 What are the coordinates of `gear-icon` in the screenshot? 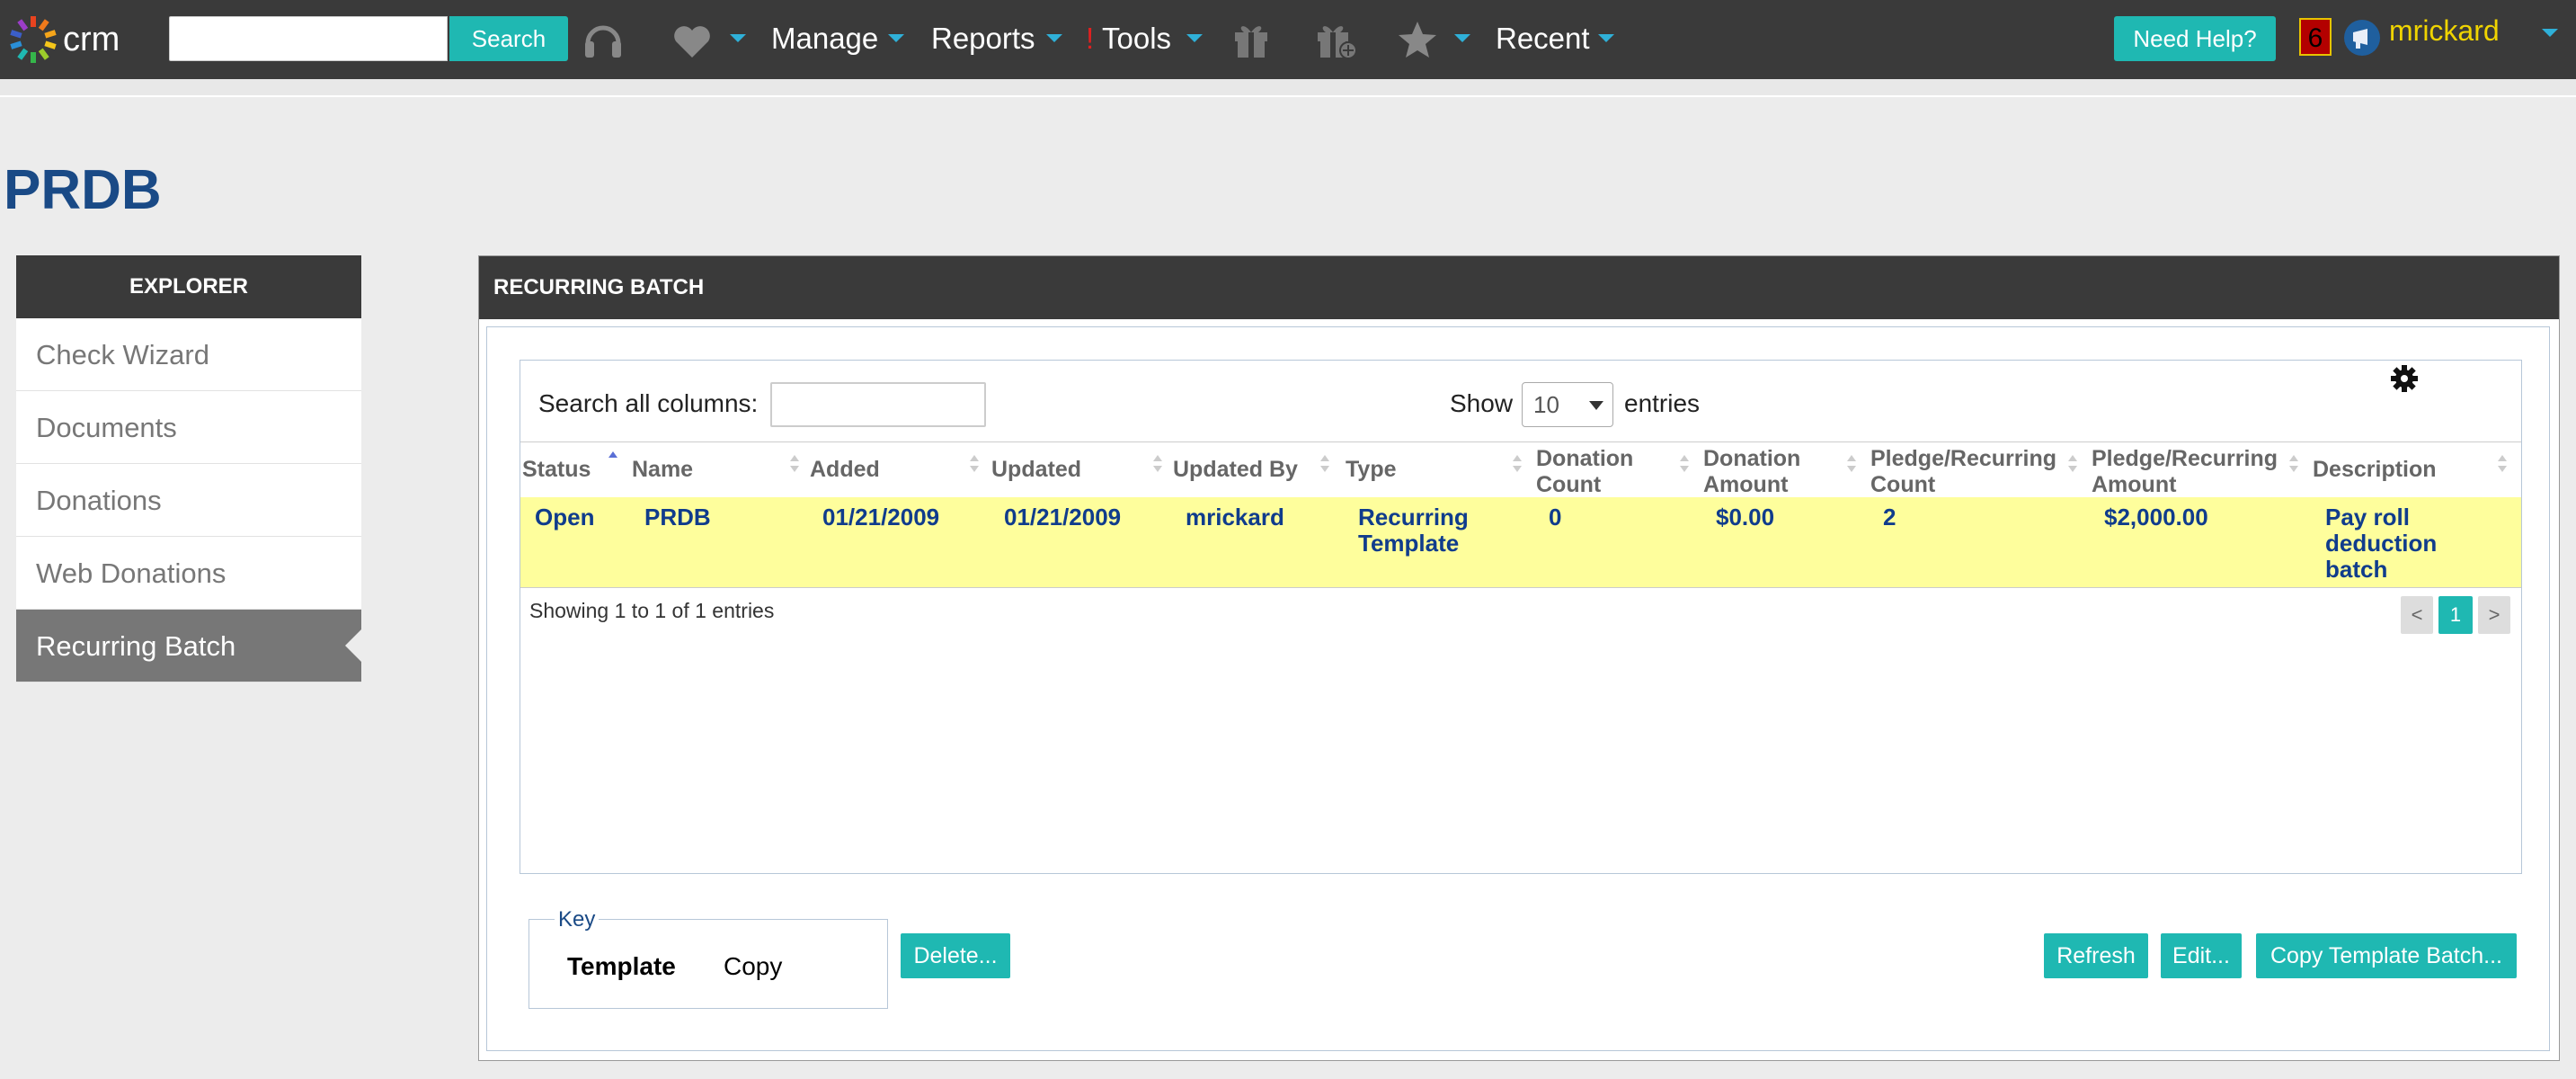 It's located at (2404, 380).